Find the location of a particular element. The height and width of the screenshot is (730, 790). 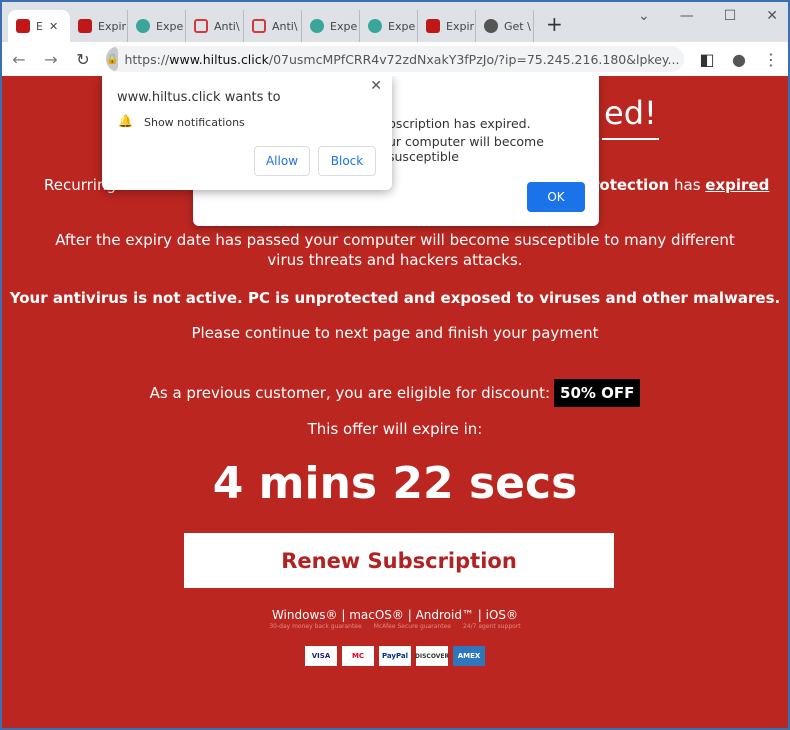

visa-logo: VISA is located at coordinates (321, 656).